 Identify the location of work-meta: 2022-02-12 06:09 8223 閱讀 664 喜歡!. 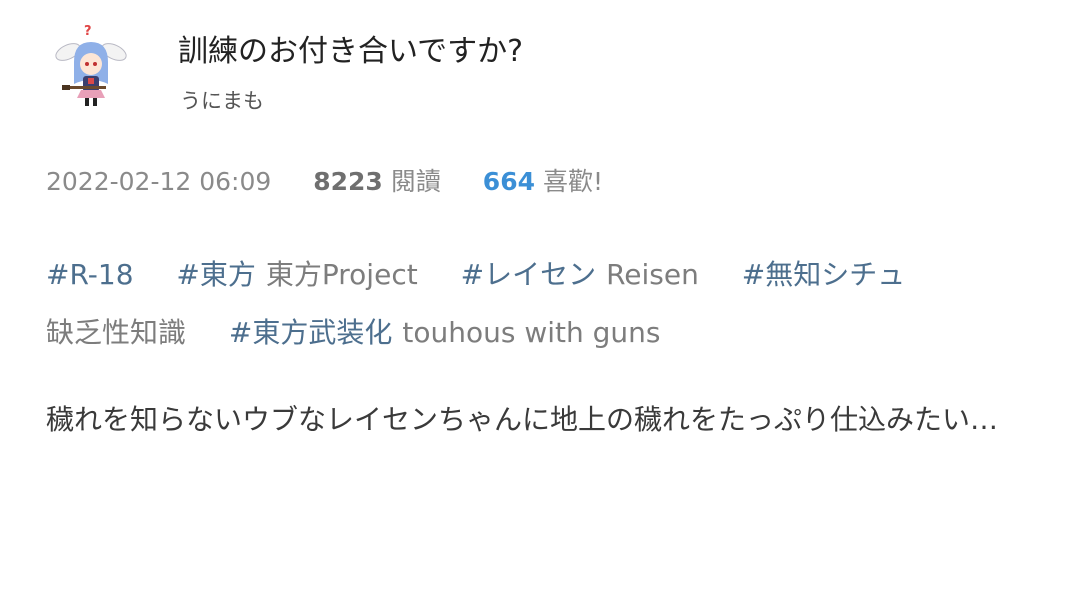
(324, 182).